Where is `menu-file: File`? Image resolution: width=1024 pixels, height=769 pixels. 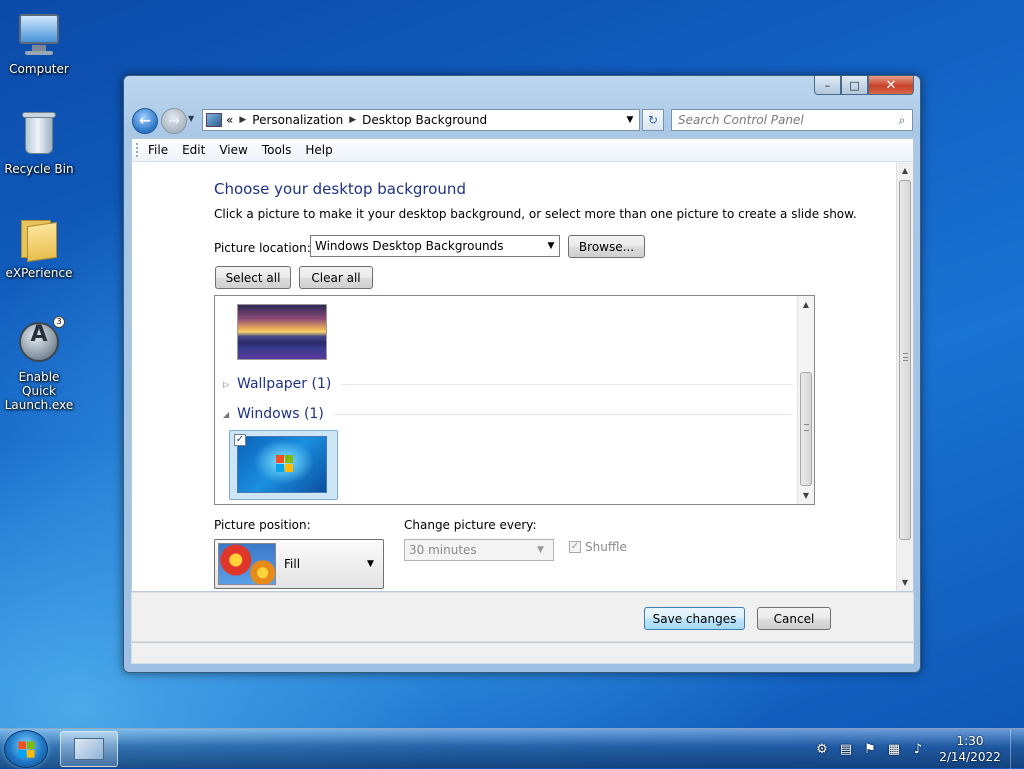 menu-file: File is located at coordinates (158, 150).